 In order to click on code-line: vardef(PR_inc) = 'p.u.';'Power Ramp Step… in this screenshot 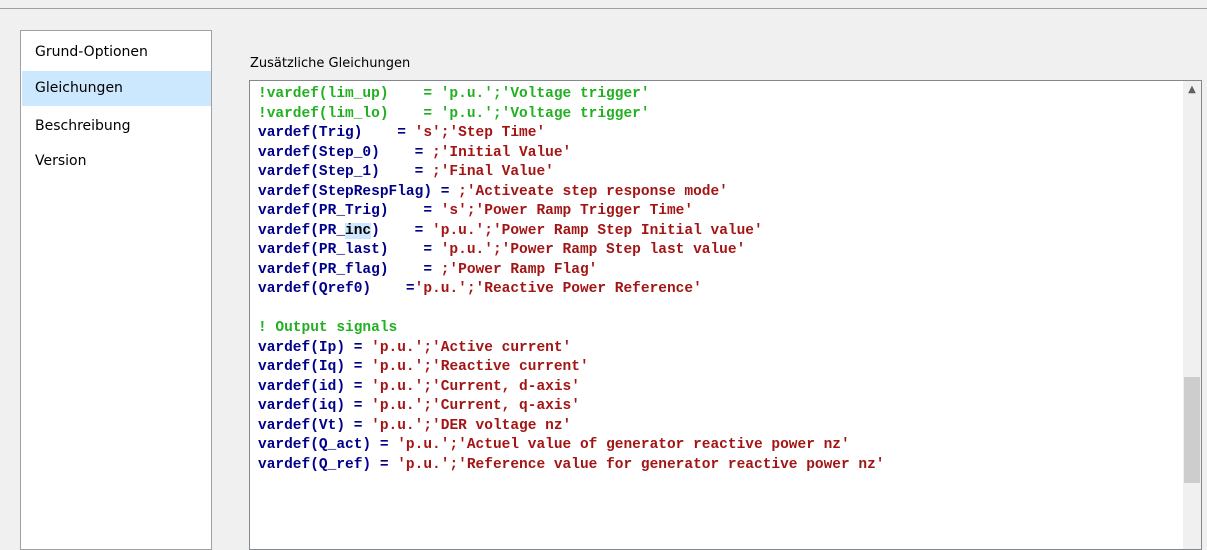, I will do `click(571, 232)`.